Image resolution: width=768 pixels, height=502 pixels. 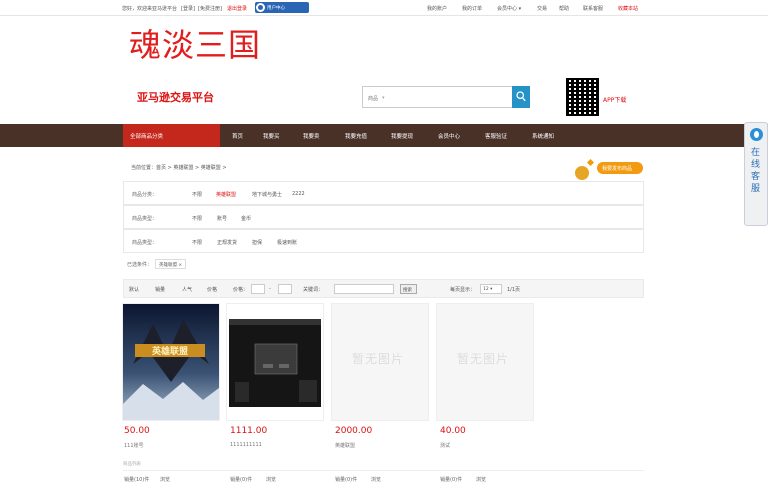 I want to click on publish-button: 我要发布商品, so click(x=610, y=170).